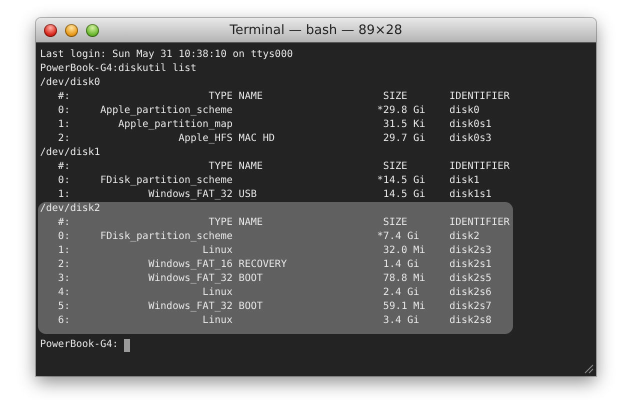 This screenshot has width=630, height=400. Describe the element at coordinates (79, 345) in the screenshot. I see `terminal-prompt: PowerBook-G4:` at that location.